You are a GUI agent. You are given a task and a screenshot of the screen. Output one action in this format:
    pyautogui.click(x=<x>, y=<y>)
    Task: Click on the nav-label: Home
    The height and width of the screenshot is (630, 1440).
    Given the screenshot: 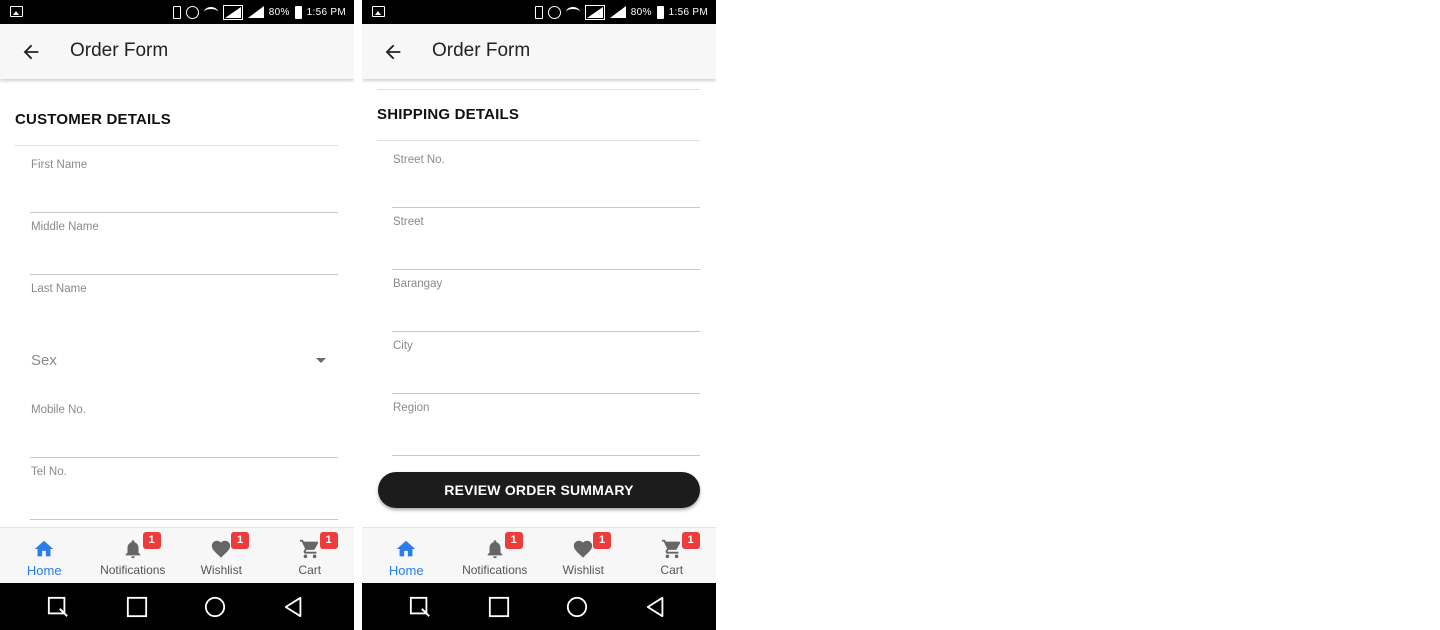 What is the action you would take?
    pyautogui.click(x=406, y=570)
    